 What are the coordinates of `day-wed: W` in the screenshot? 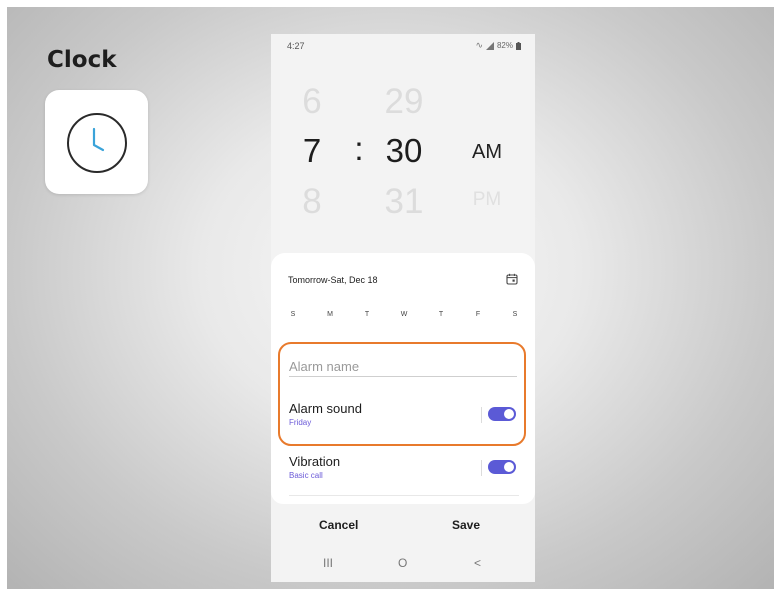 It's located at (404, 314).